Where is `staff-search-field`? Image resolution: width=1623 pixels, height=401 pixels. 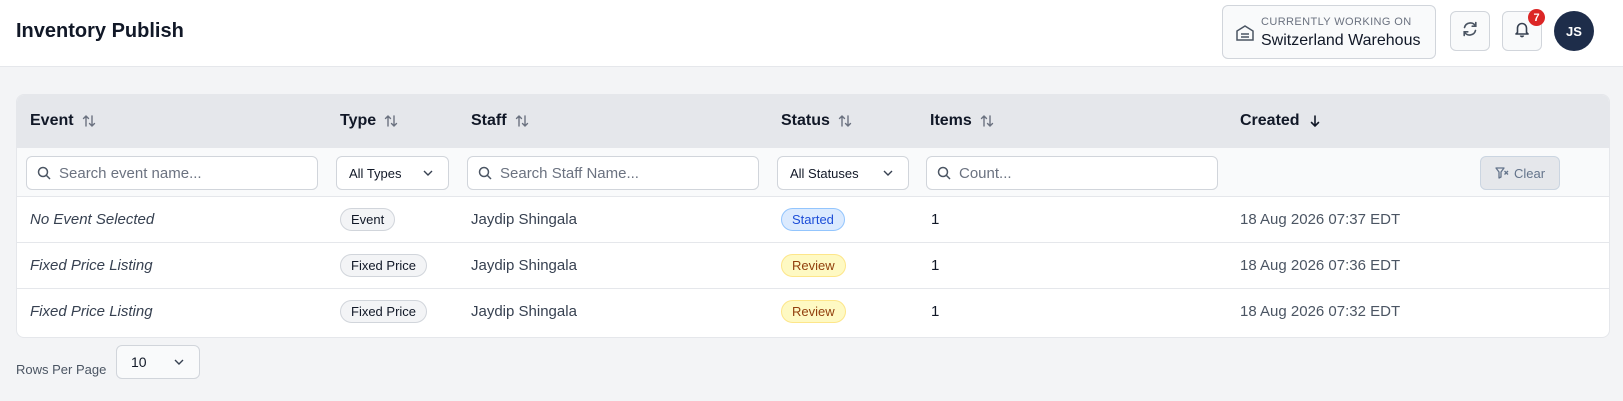 staff-search-field is located at coordinates (626, 173).